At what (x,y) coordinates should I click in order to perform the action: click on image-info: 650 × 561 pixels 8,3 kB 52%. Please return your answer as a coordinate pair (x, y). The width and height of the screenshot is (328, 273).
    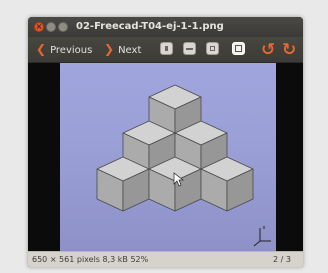
    Looking at the image, I should click on (90, 259).